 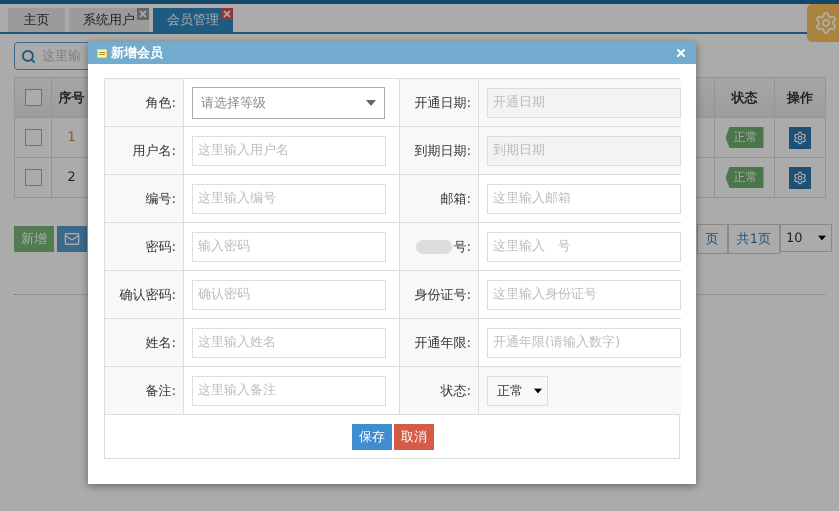 I want to click on date-field: 开通日期, so click(x=584, y=103).